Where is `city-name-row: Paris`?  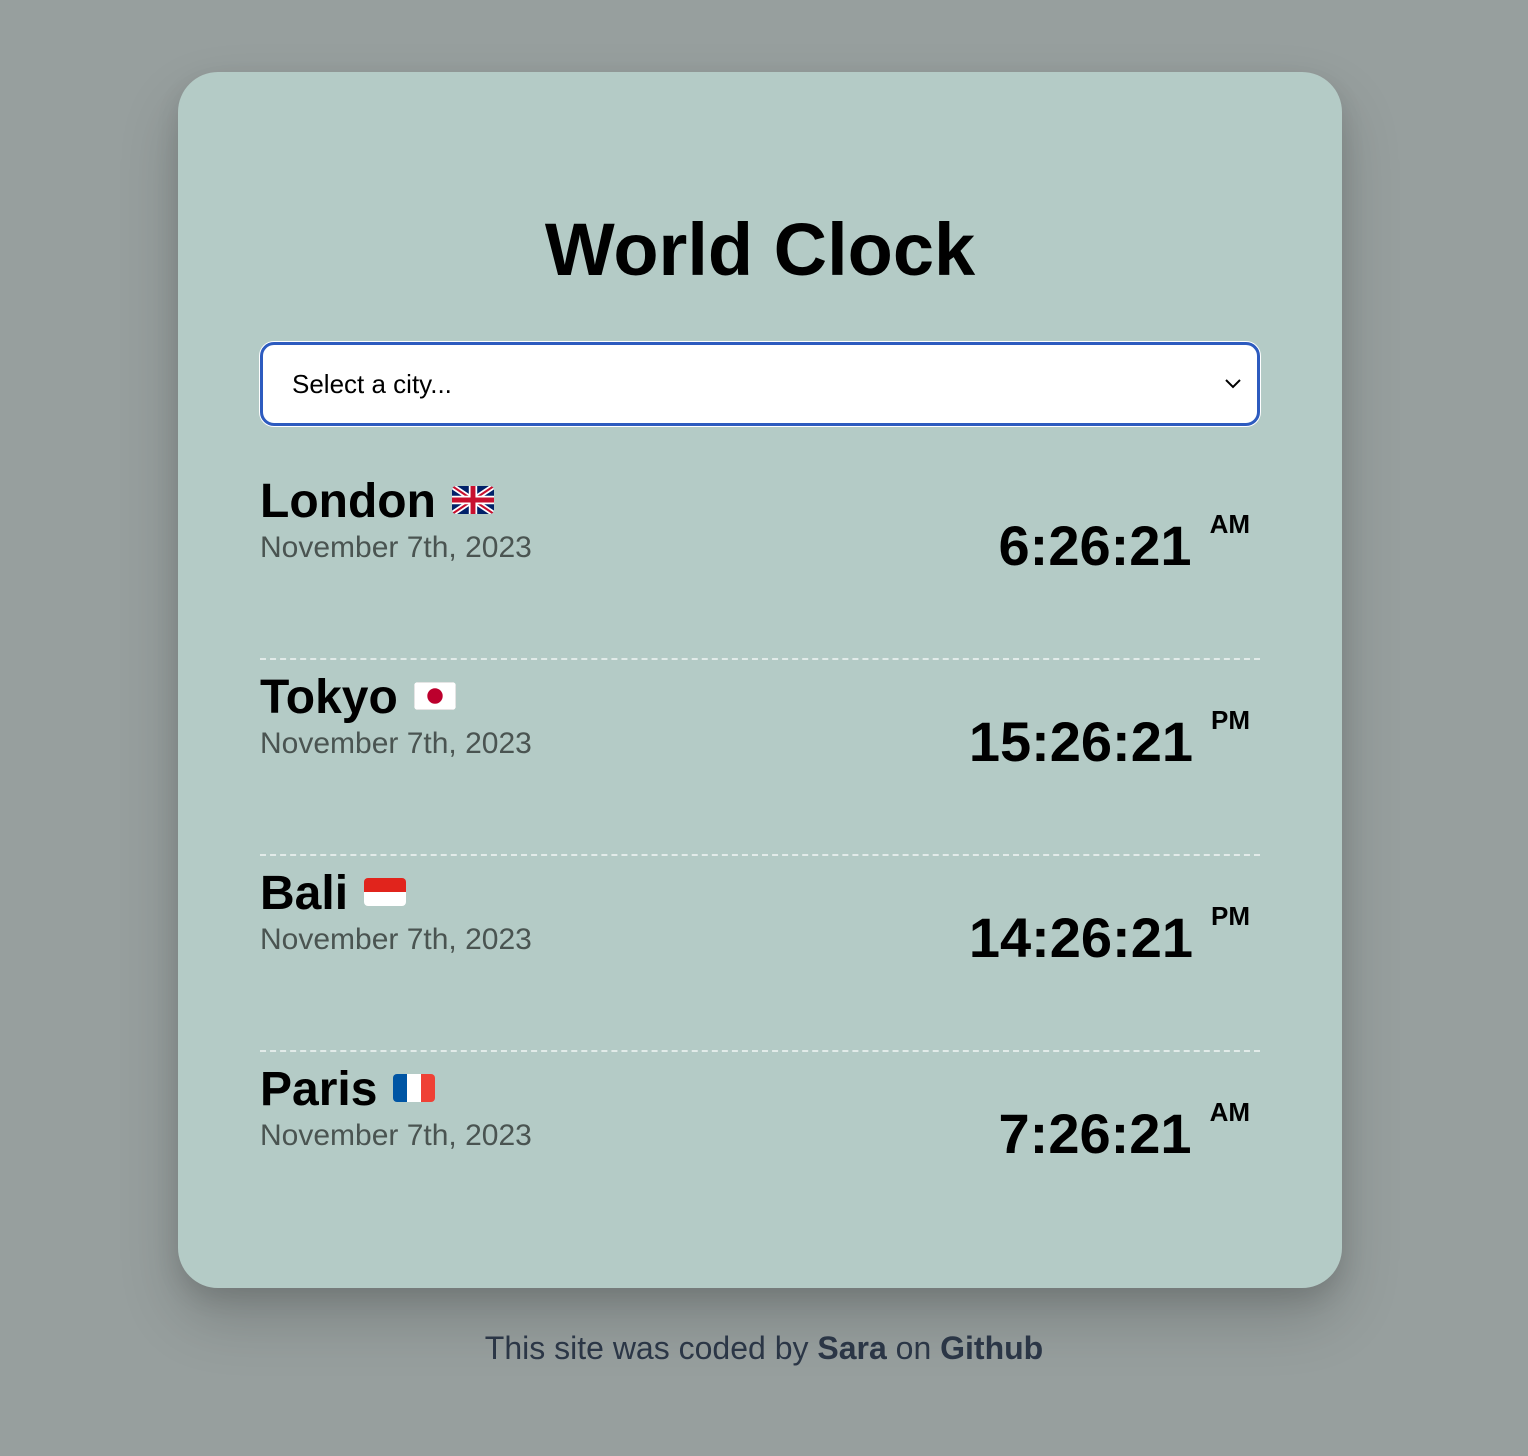 city-name-row: Paris is located at coordinates (348, 1090).